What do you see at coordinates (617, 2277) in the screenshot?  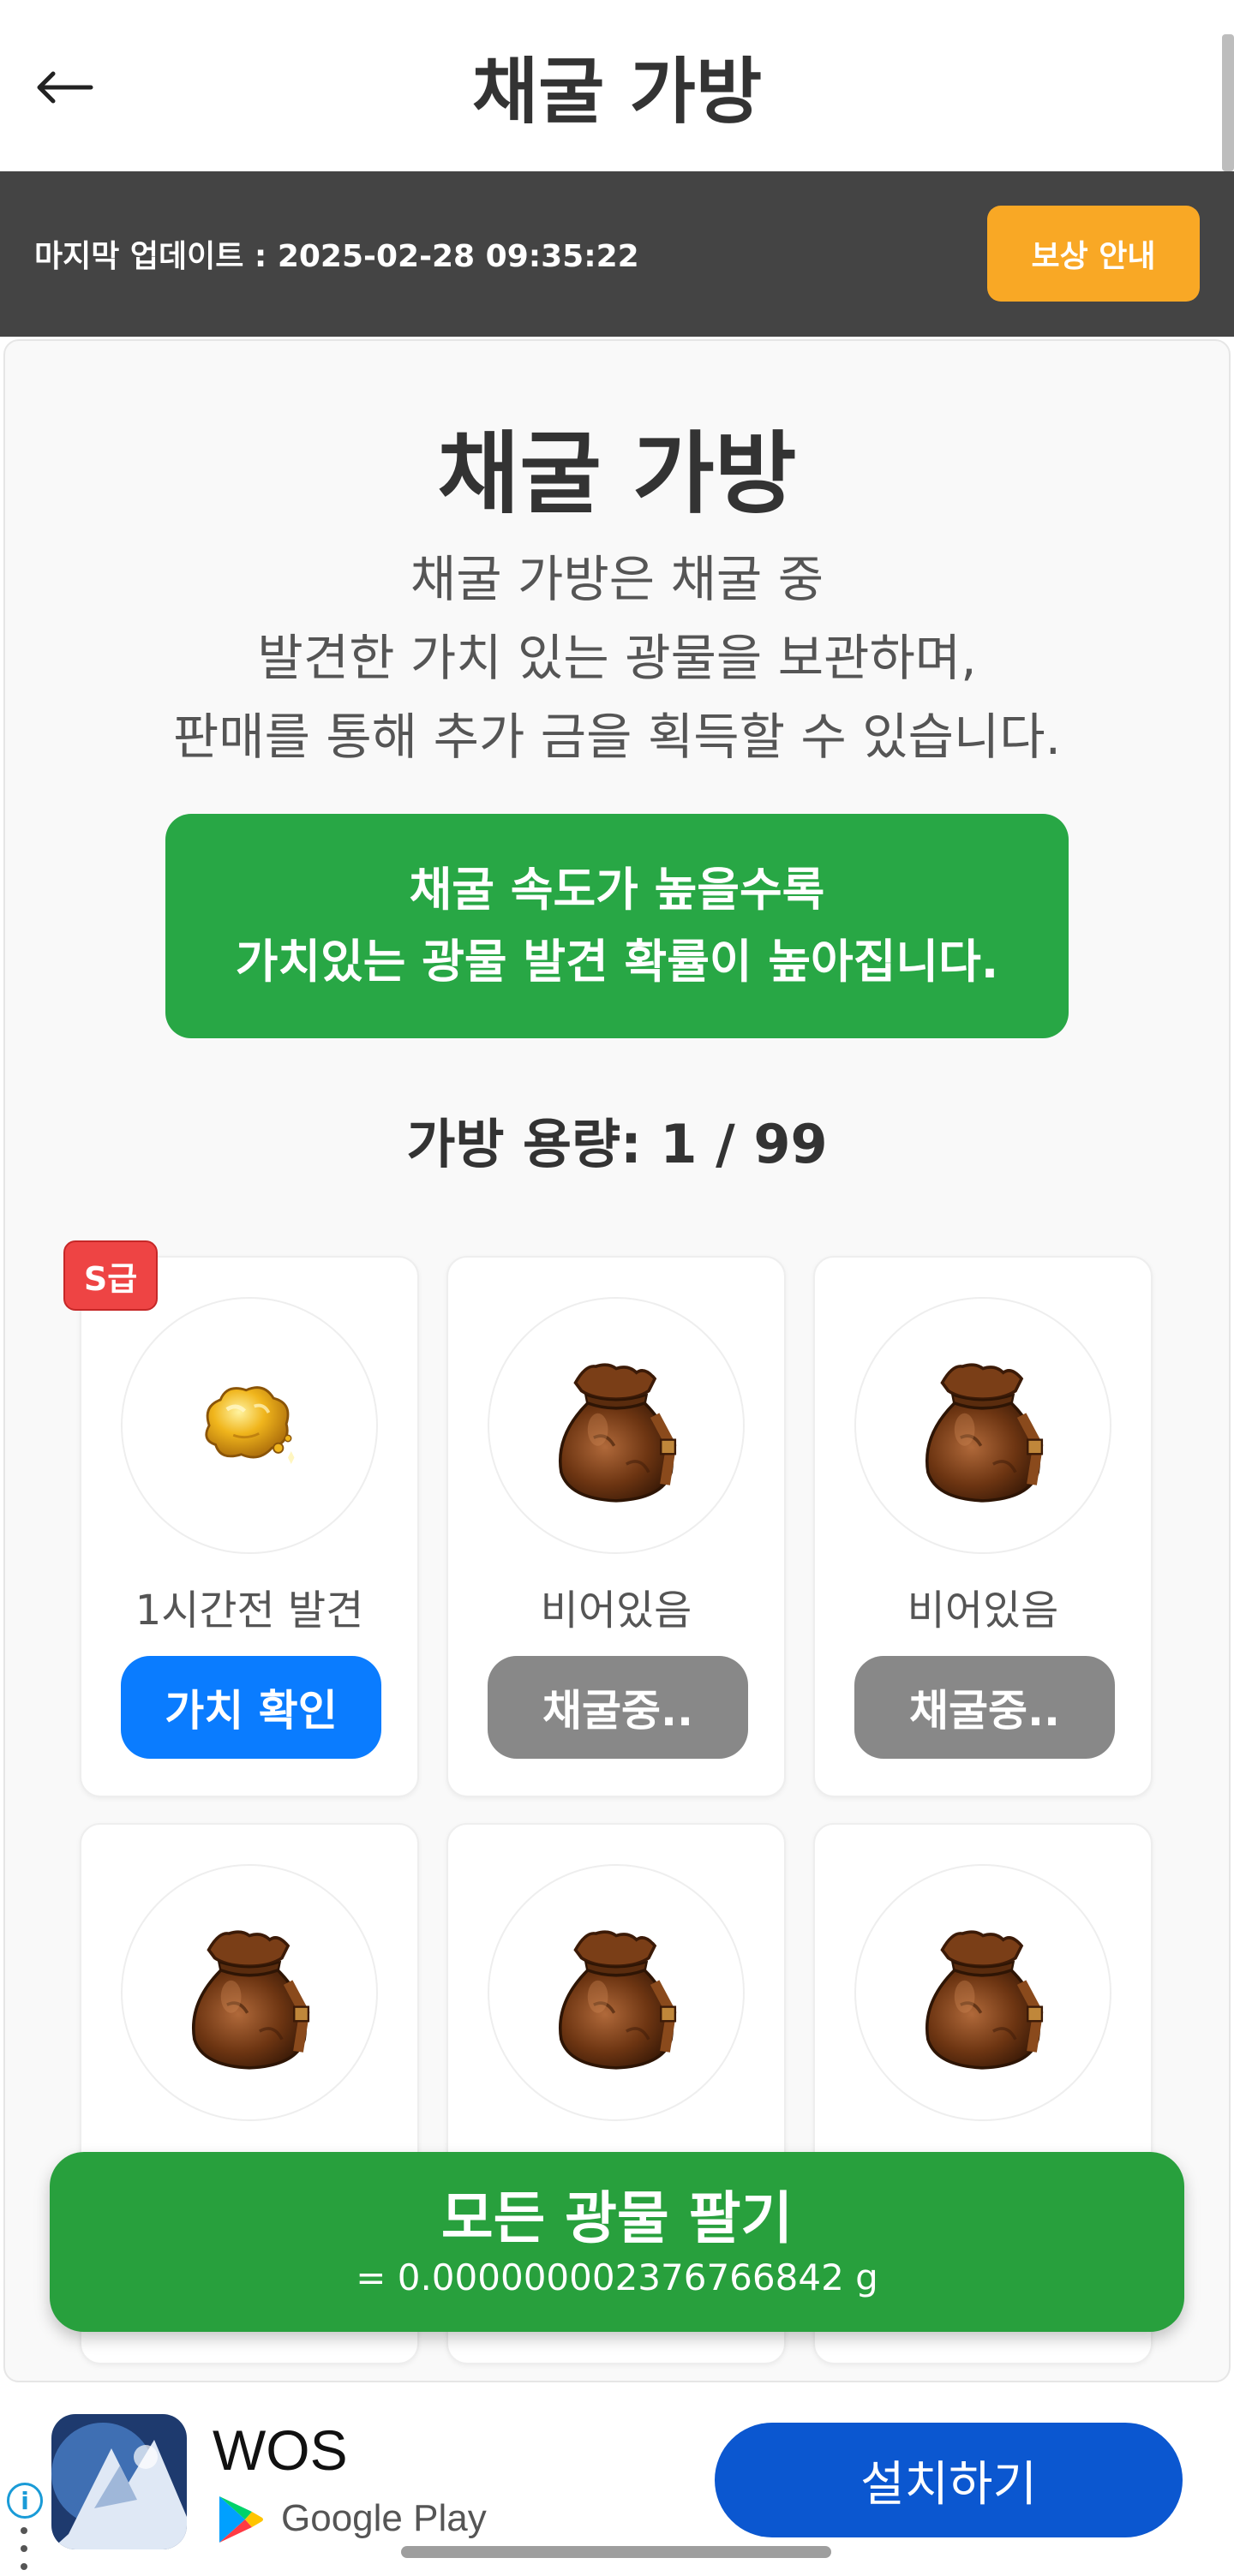 I see `sell-all-value: = 0.000000002376766842 g` at bounding box center [617, 2277].